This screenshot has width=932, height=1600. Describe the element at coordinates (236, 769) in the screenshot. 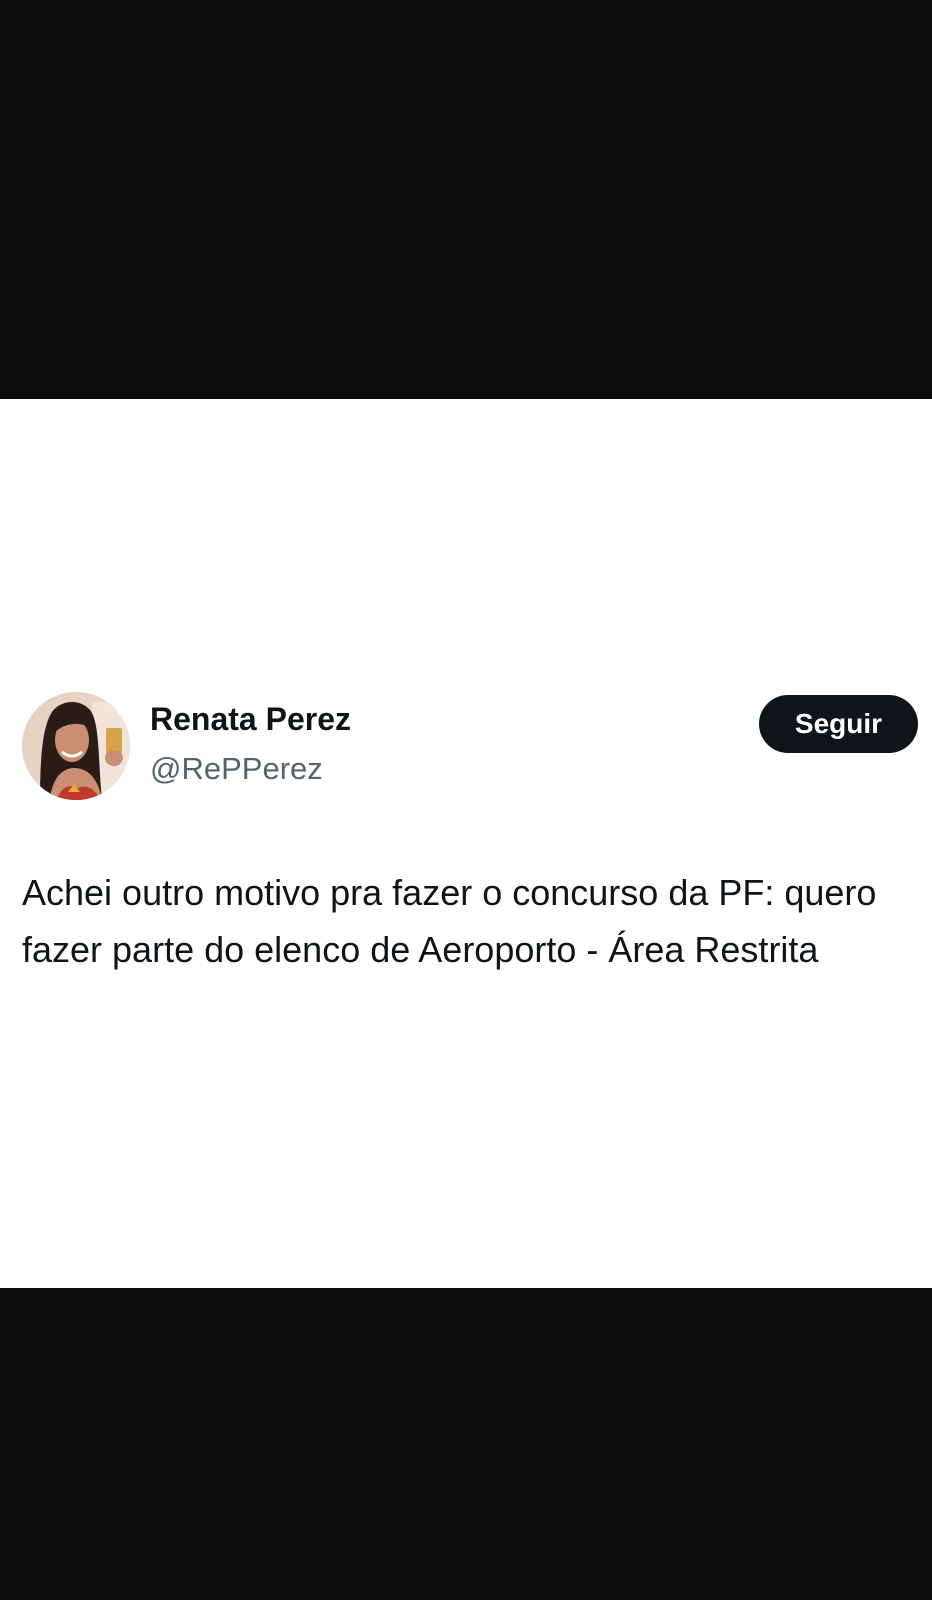

I see `author-handle: @RePPerez` at that location.